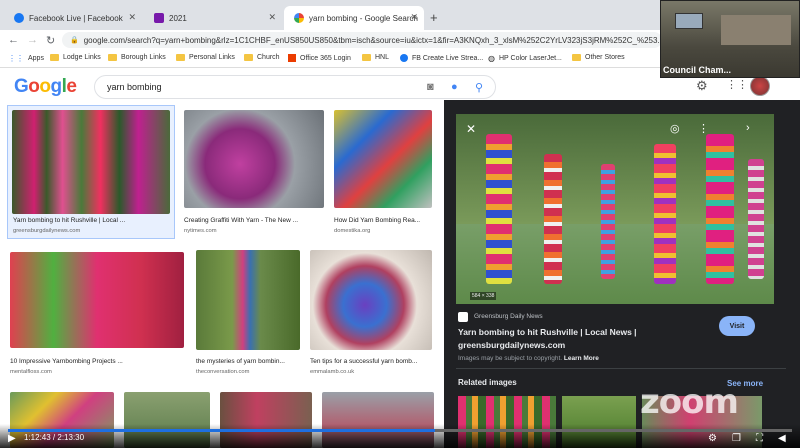  What do you see at coordinates (292, 58) in the screenshot?
I see `office-icon` at bounding box center [292, 58].